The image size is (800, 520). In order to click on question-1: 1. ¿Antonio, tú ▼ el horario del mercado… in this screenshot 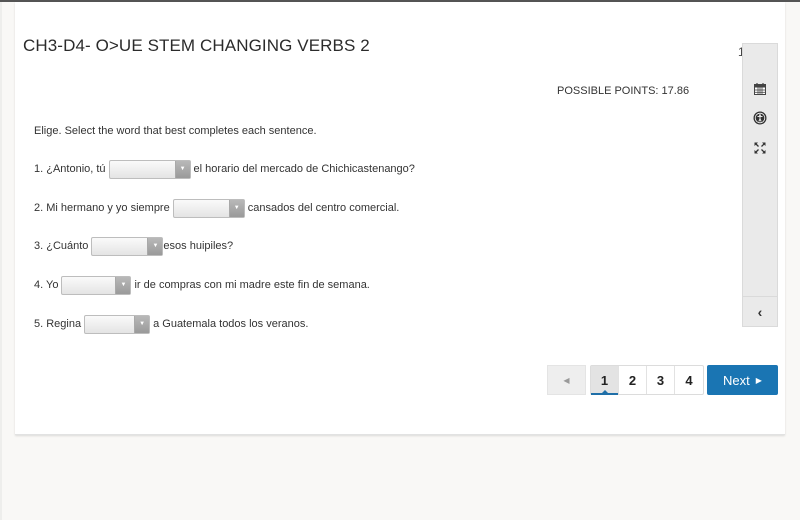, I will do `click(224, 169)`.